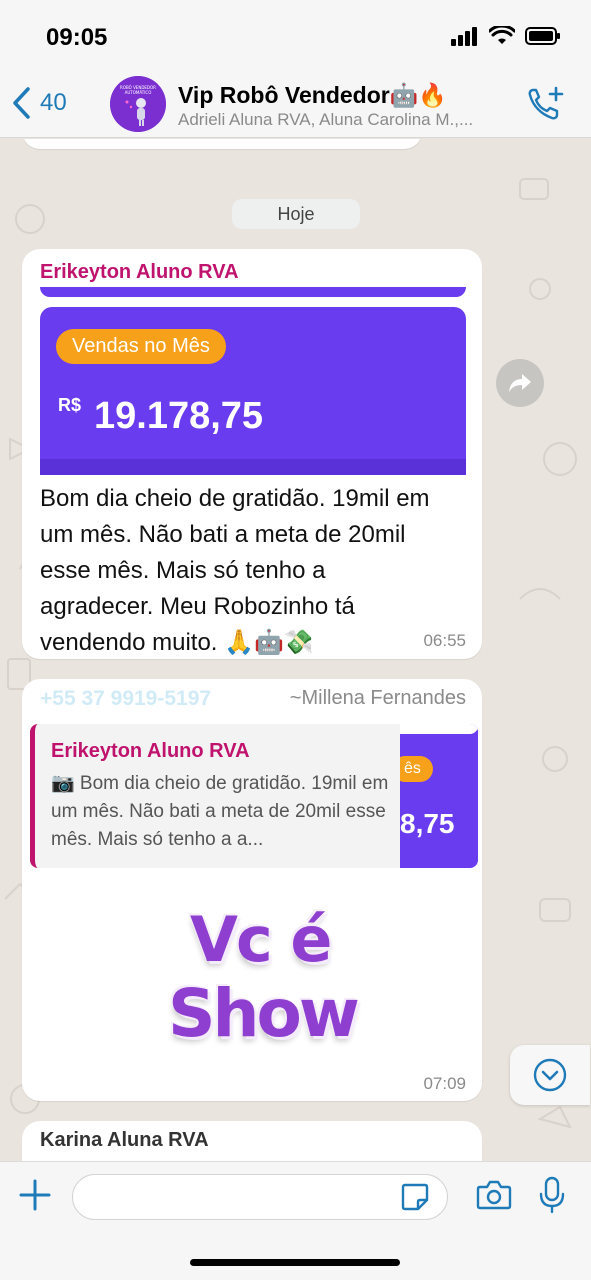 The height and width of the screenshot is (1280, 591). I want to click on message-line: agradecer. Meu Robozinho tá, so click(197, 606).